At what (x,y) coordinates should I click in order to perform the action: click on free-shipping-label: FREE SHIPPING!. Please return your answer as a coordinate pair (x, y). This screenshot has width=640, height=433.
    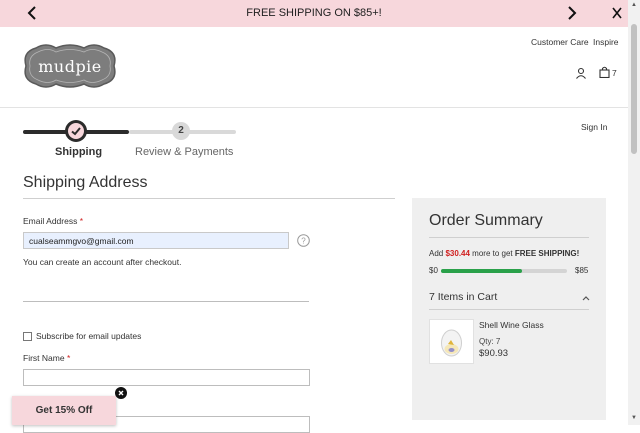
    Looking at the image, I should click on (547, 253).